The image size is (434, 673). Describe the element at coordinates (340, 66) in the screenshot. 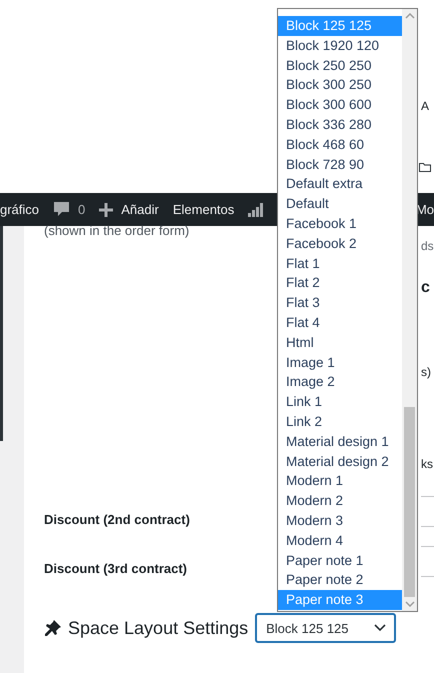

I see `dropdown-option: Block 250 250` at that location.